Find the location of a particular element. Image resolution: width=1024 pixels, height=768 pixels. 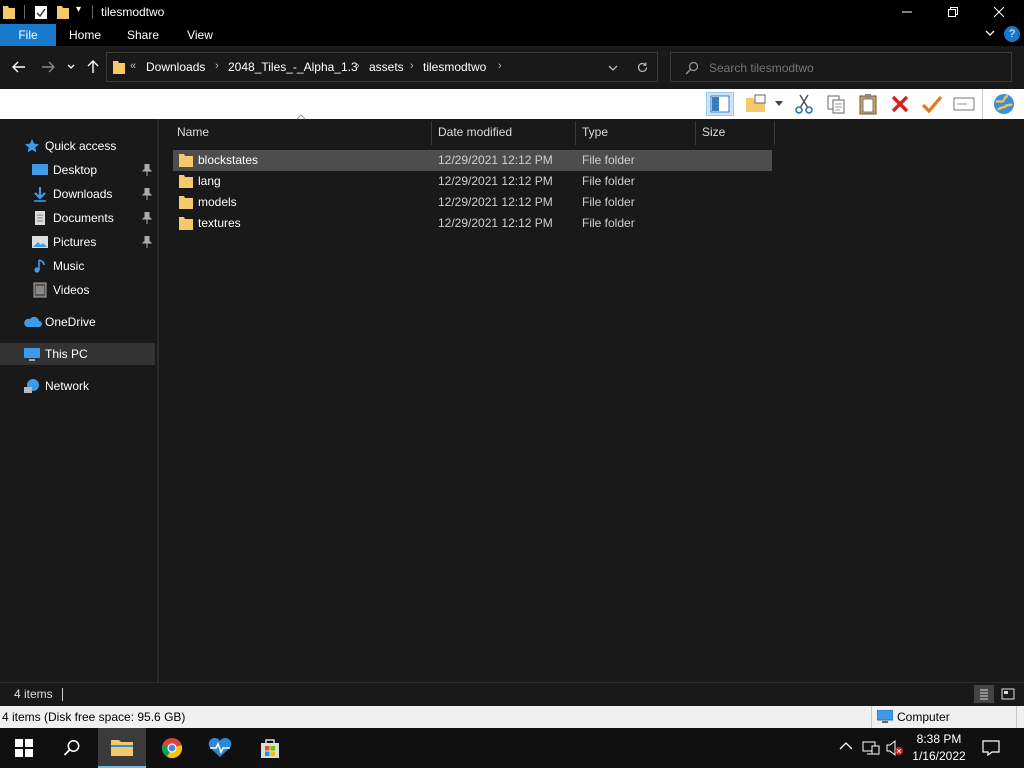

sidebar-item-desktop: Desktop is located at coordinates (78, 170).